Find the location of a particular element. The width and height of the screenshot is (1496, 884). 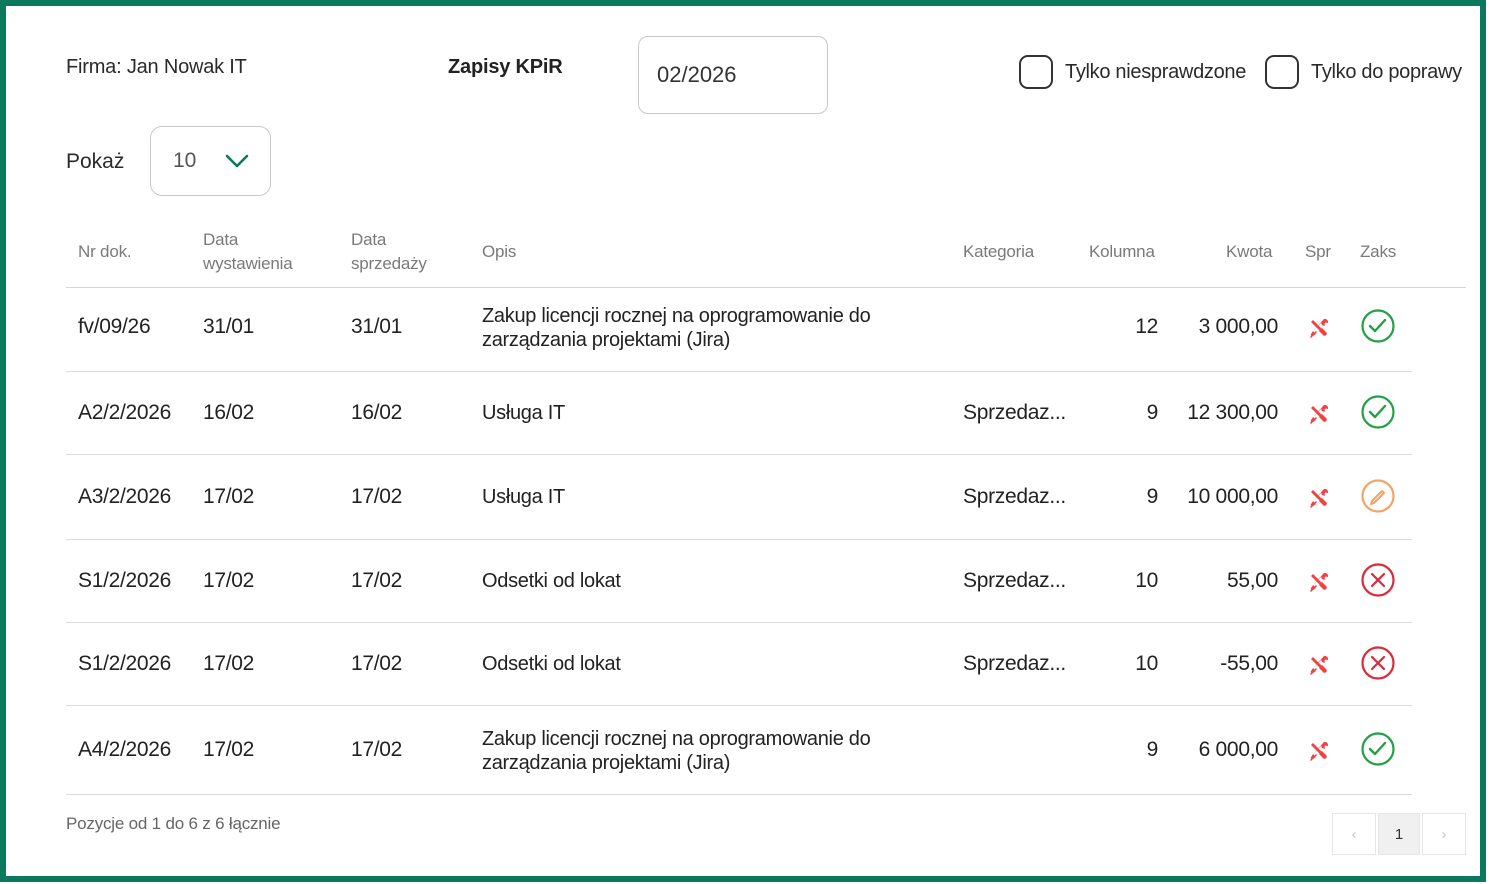

cell-kolumna: 12 is located at coordinates (1146, 326).